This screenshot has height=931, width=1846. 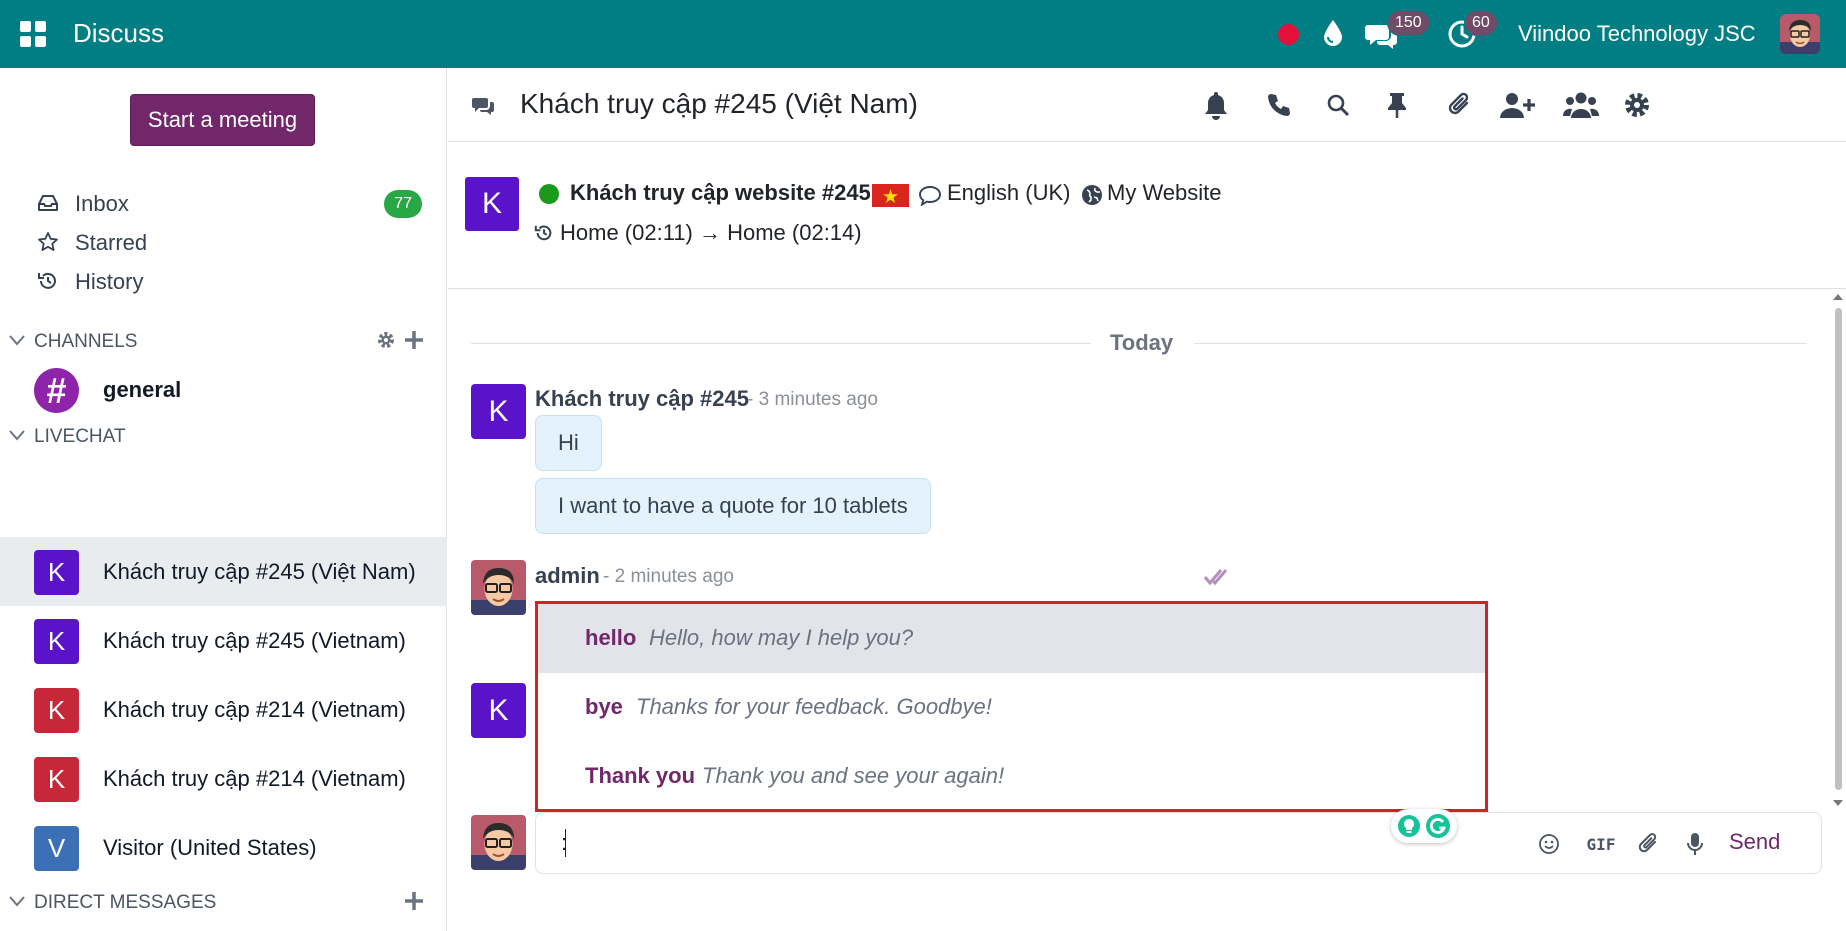 I want to click on sidebar-item-label: Starred, so click(x=111, y=242).